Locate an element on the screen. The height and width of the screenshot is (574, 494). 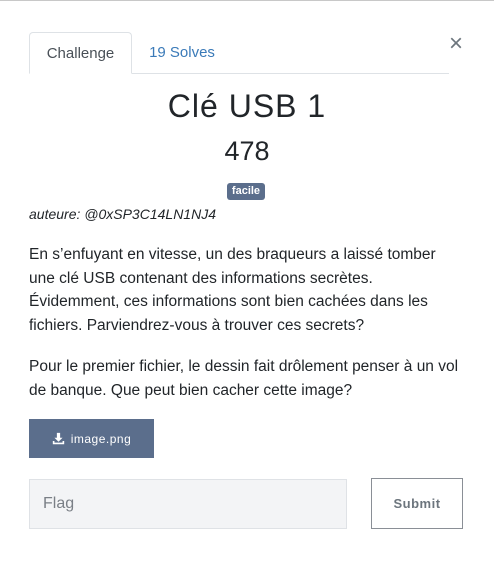
submit-button: Submit is located at coordinates (417, 503).